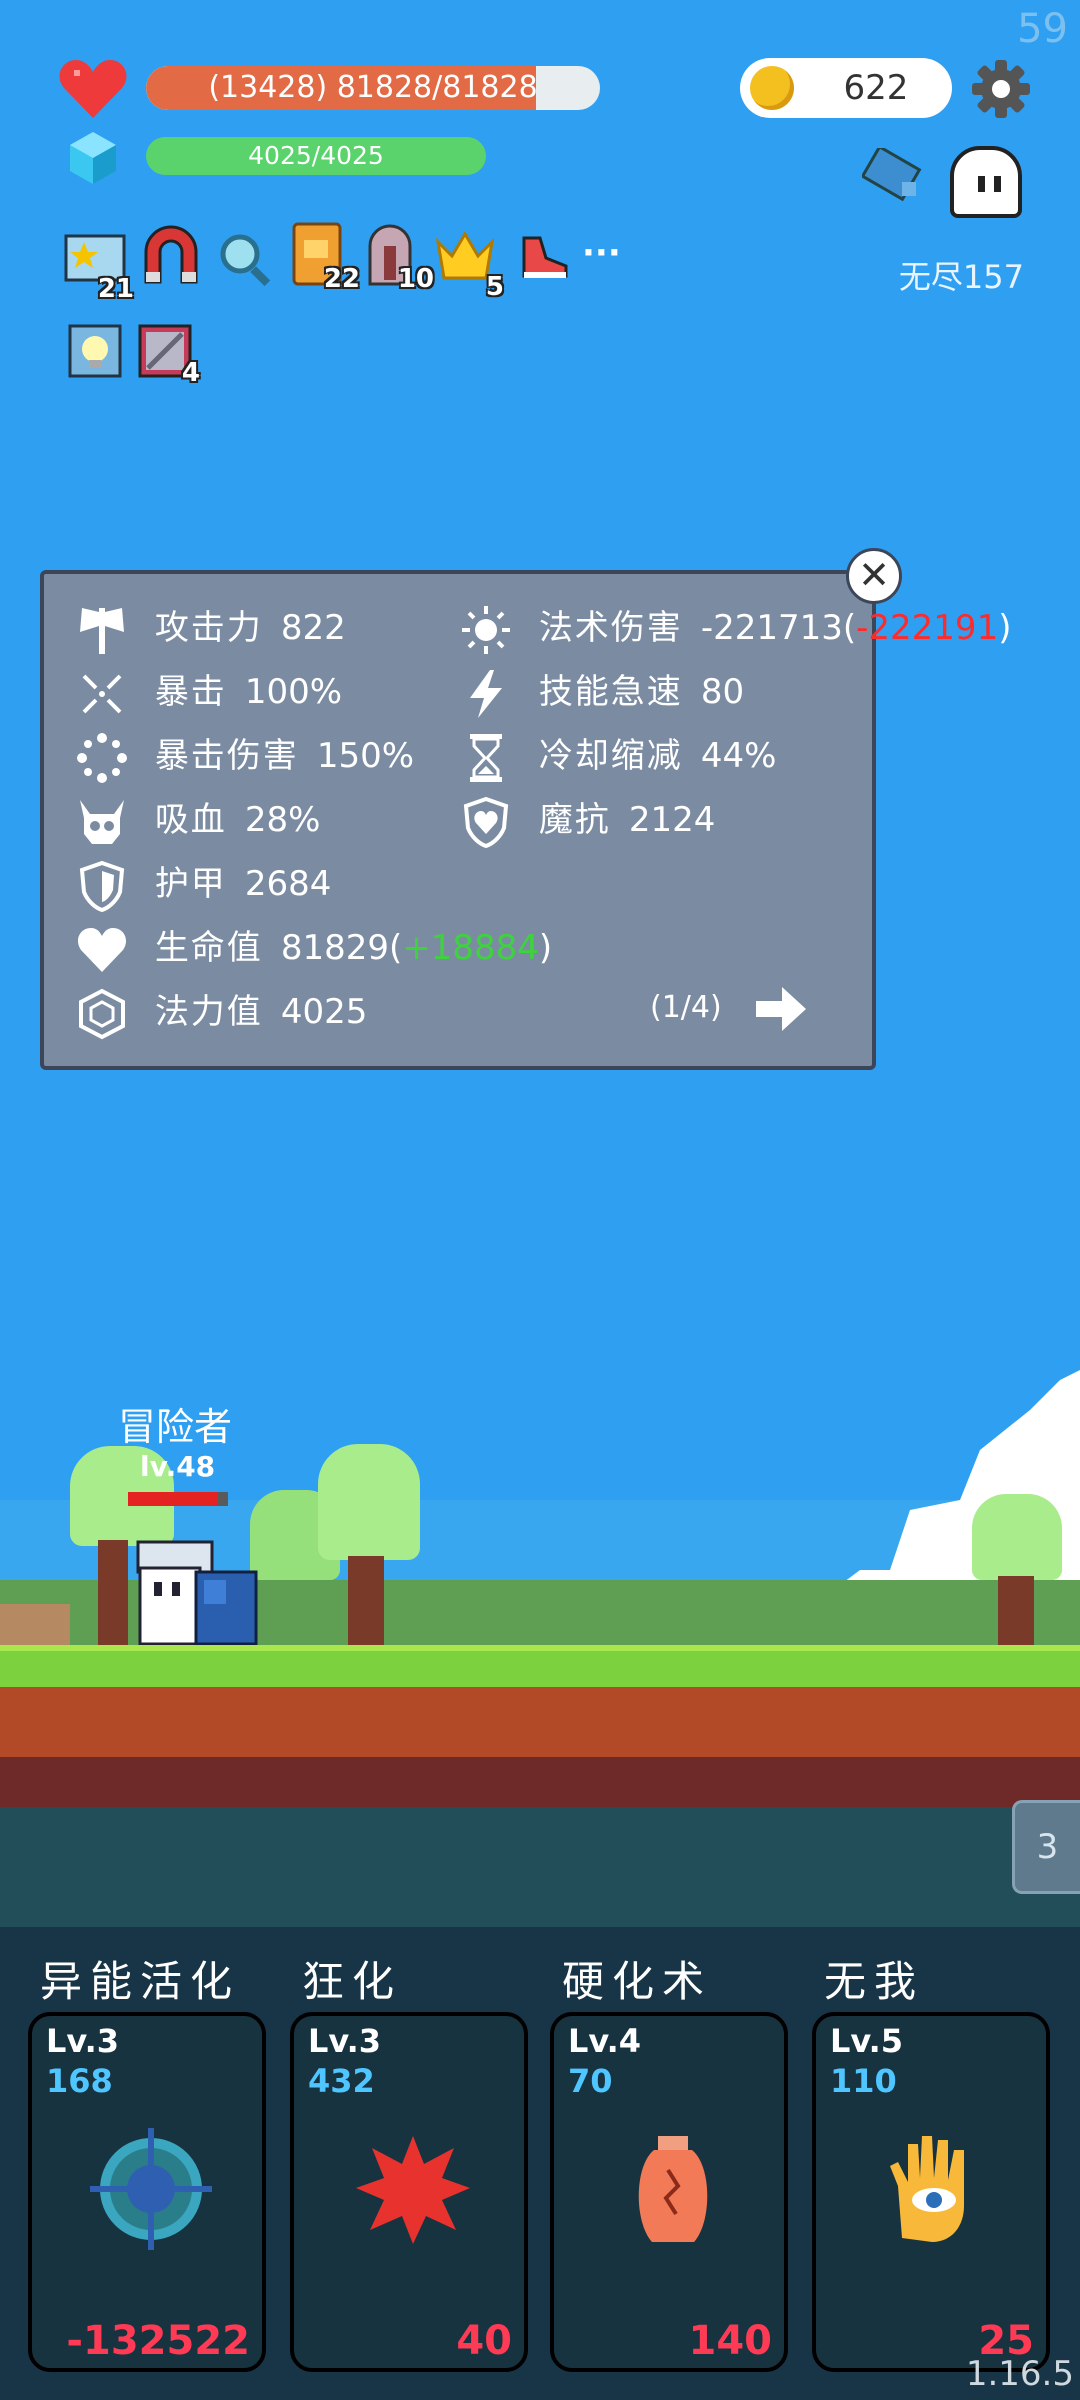  Describe the element at coordinates (867, 2041) in the screenshot. I see `skill-level: Lv.5` at that location.